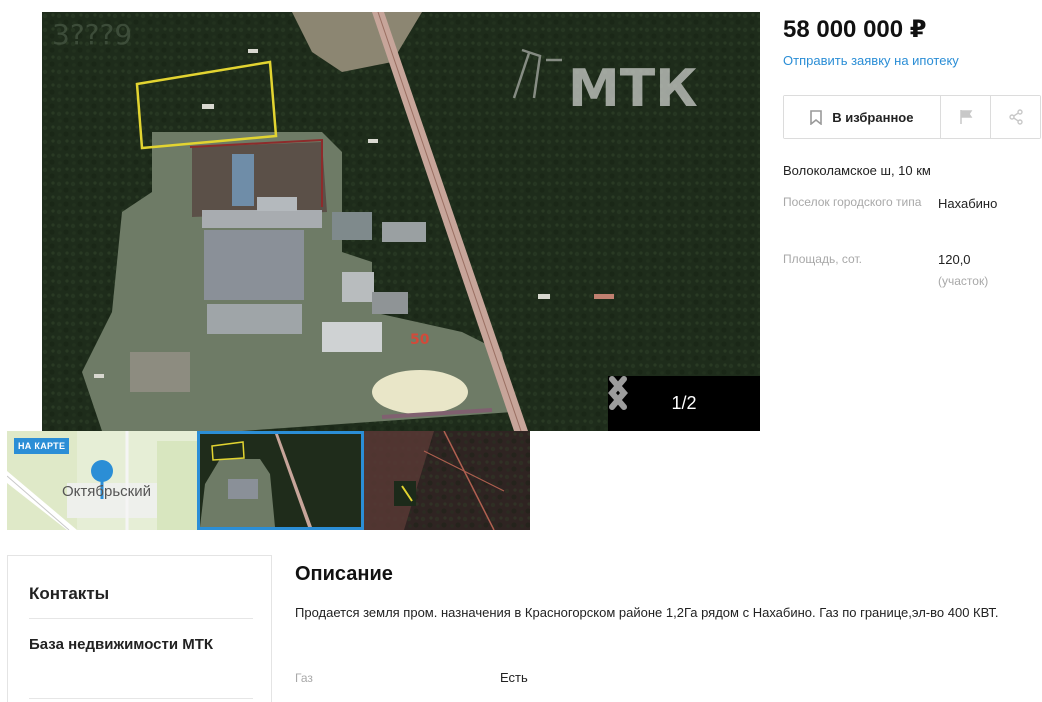 Image resolution: width=1042 pixels, height=702 pixels. What do you see at coordinates (871, 60) in the screenshot?
I see `mortgage-link: Отправить заявку на ипотеку` at bounding box center [871, 60].